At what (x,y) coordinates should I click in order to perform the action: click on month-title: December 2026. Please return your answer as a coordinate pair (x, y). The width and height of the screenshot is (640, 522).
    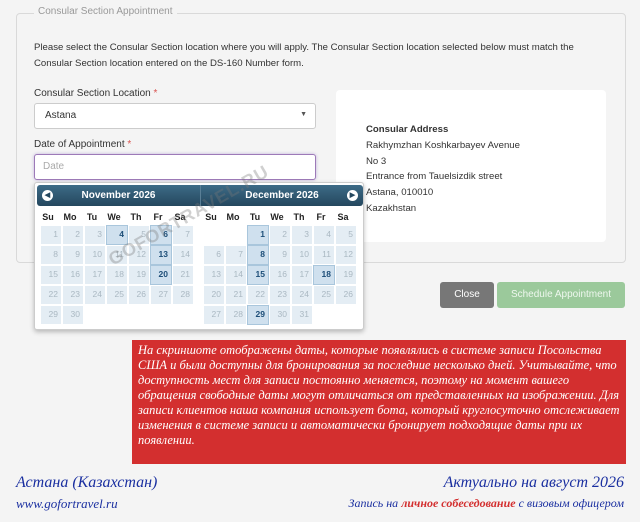
    Looking at the image, I should click on (282, 195).